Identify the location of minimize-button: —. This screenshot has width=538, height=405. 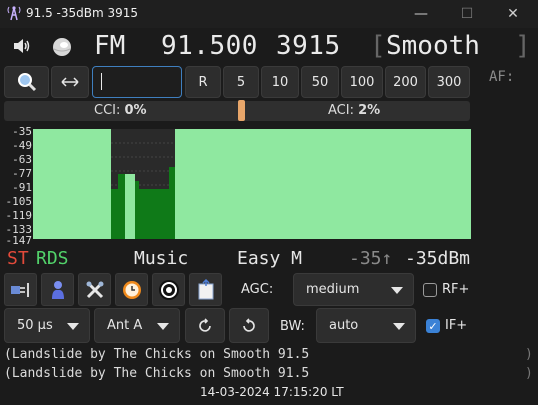
(421, 14).